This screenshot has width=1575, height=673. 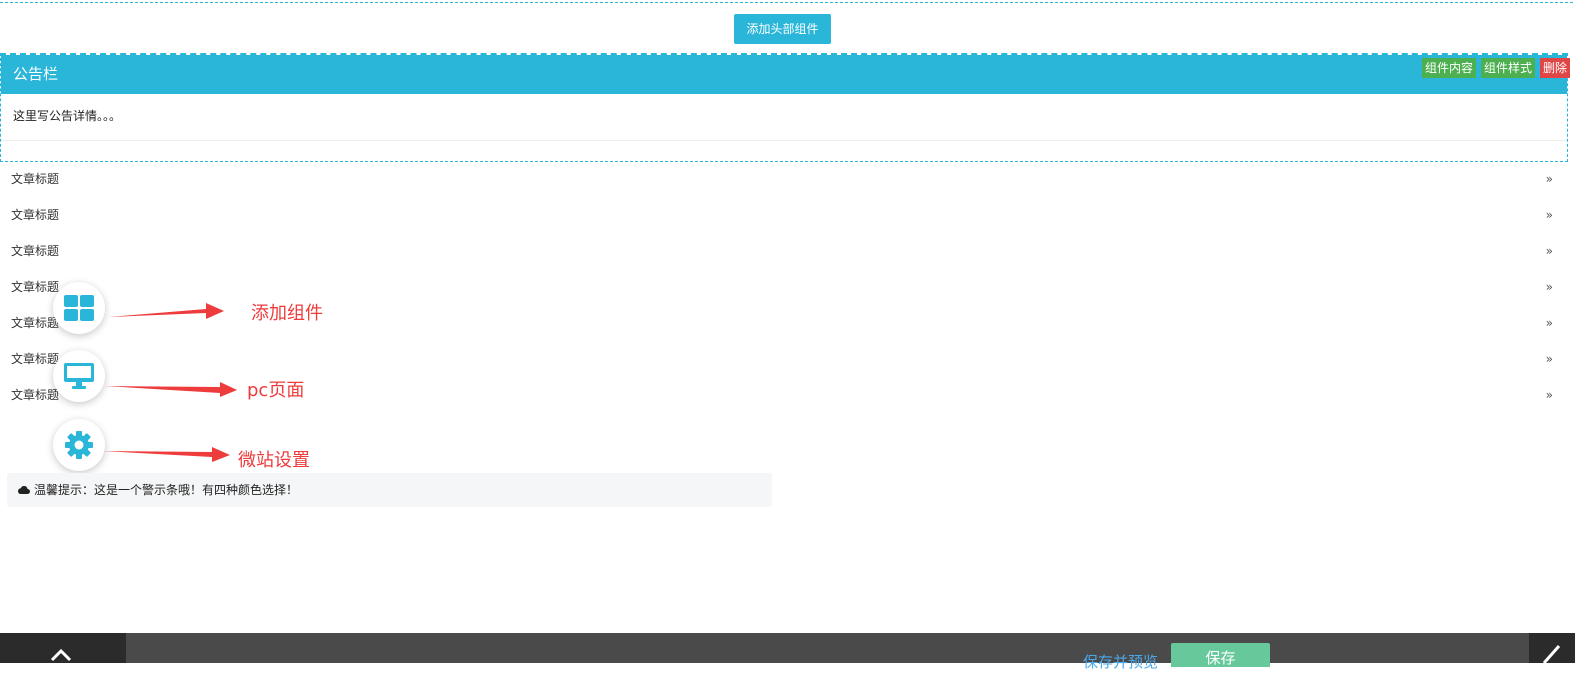 What do you see at coordinates (276, 390) in the screenshot?
I see `annotation-pc-page: pc页面` at bounding box center [276, 390].